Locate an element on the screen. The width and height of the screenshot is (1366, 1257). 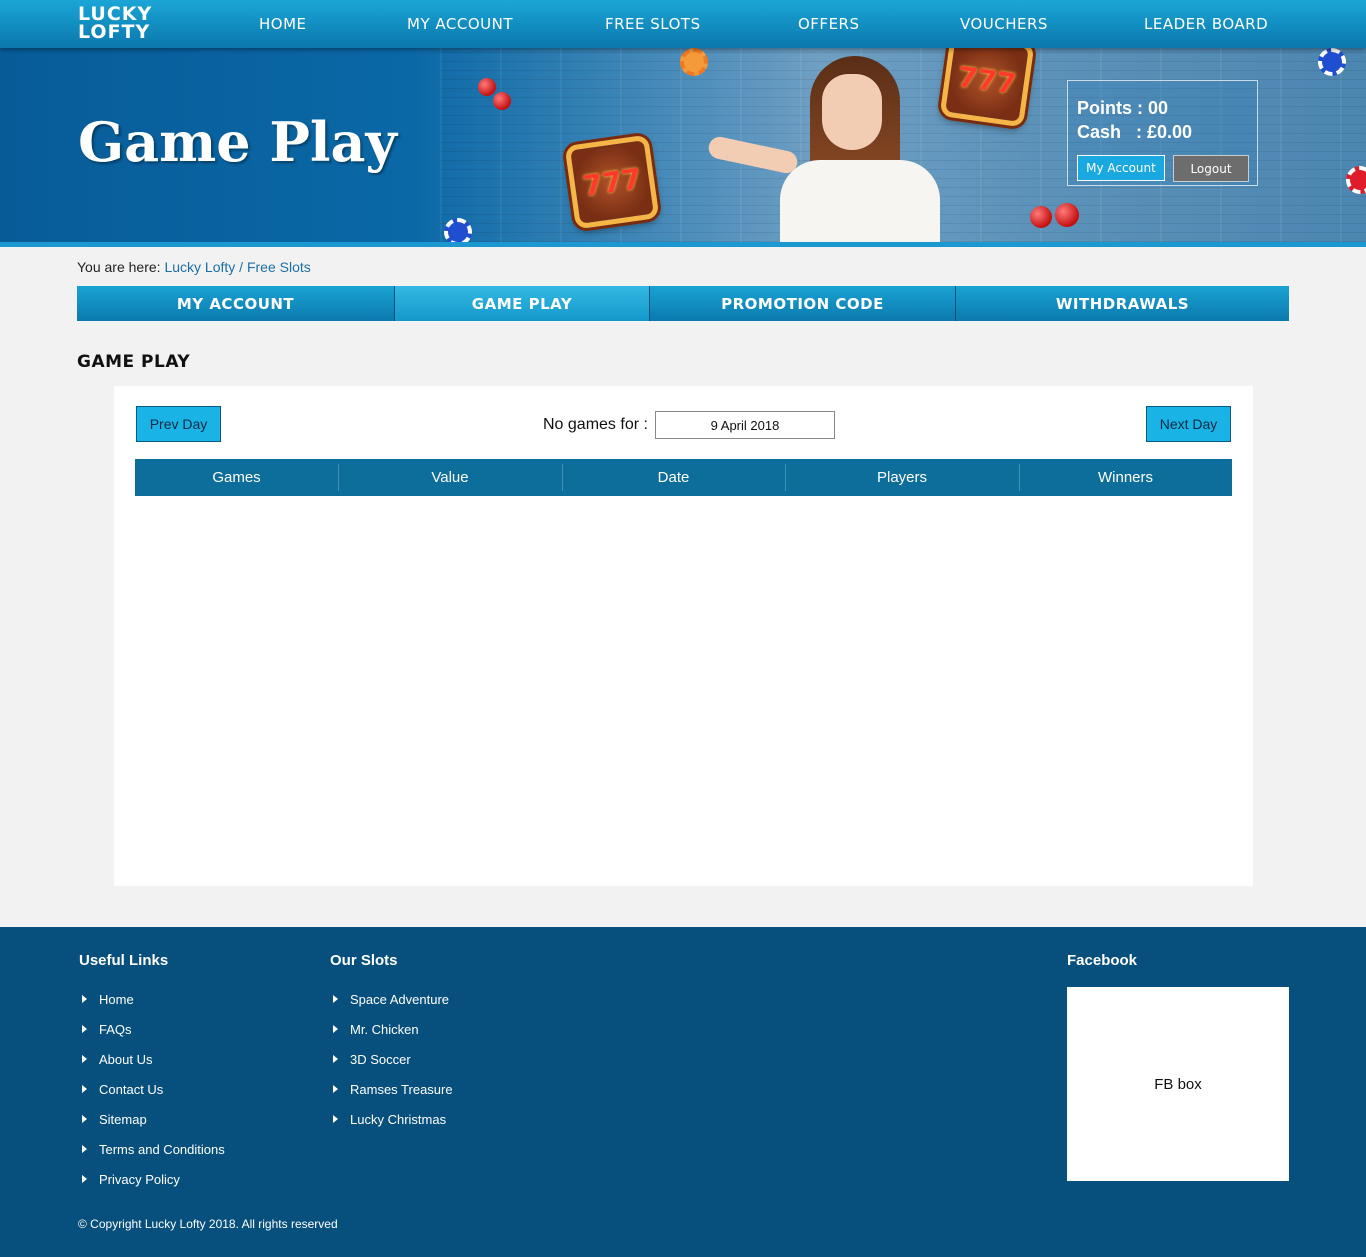
footer-link-sitemap: Sitemap is located at coordinates (152, 1119).